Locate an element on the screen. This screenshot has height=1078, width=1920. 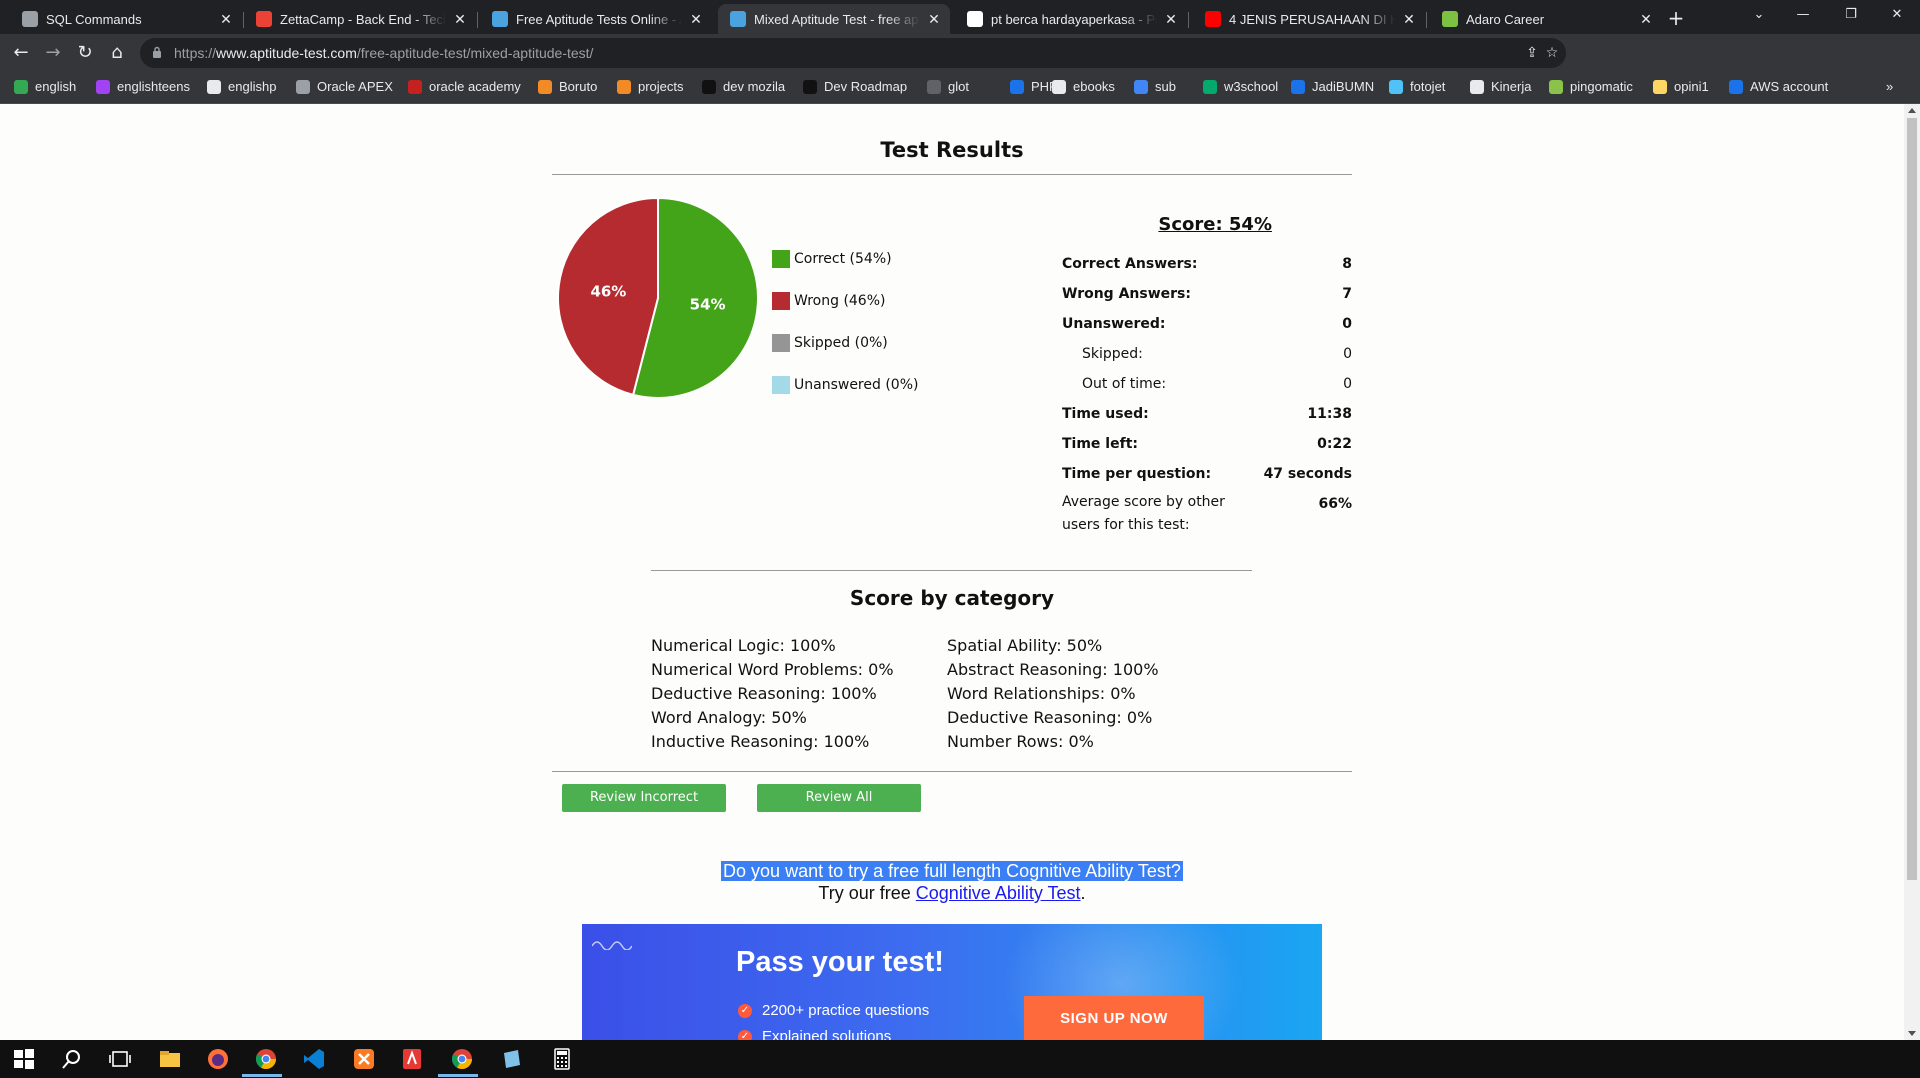
score-pie-chart: 54% 46% is located at coordinates (658, 297).